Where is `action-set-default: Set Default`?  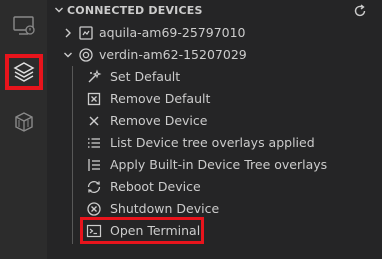
action-set-default: Set Default is located at coordinates (214, 77).